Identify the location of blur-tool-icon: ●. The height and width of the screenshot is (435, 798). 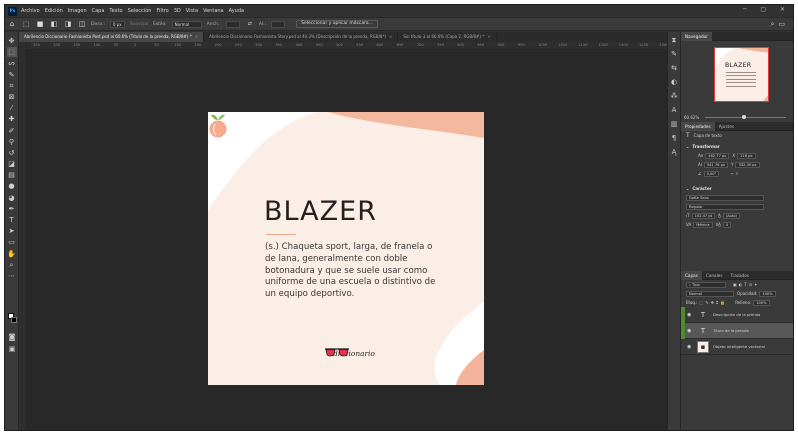
(12, 186).